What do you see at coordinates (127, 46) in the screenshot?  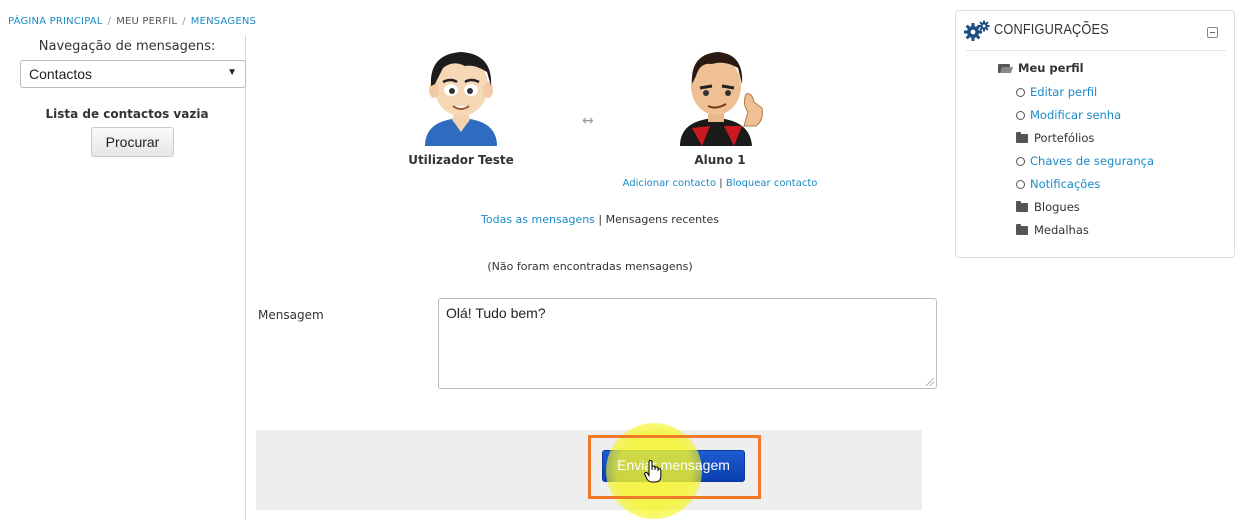 I see `message-navigation-label: Navegação de mensagens:` at bounding box center [127, 46].